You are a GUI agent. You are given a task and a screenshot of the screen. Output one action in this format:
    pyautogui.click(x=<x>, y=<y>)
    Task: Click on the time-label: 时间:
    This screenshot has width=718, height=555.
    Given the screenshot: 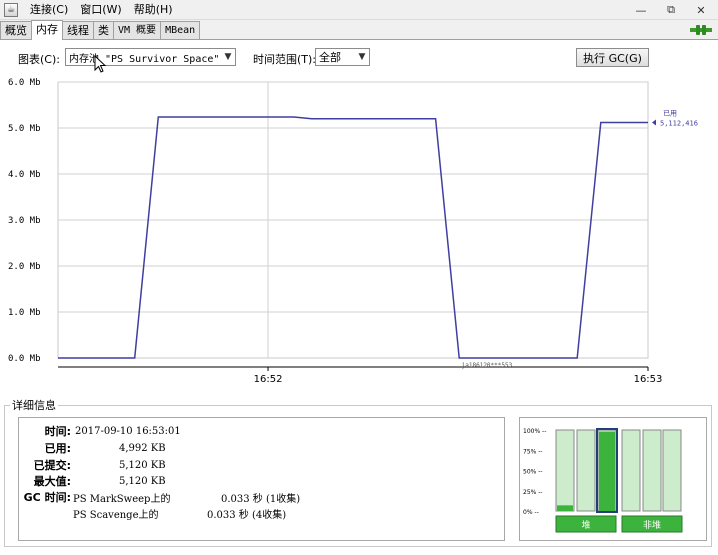 What is the action you would take?
    pyautogui.click(x=57, y=431)
    